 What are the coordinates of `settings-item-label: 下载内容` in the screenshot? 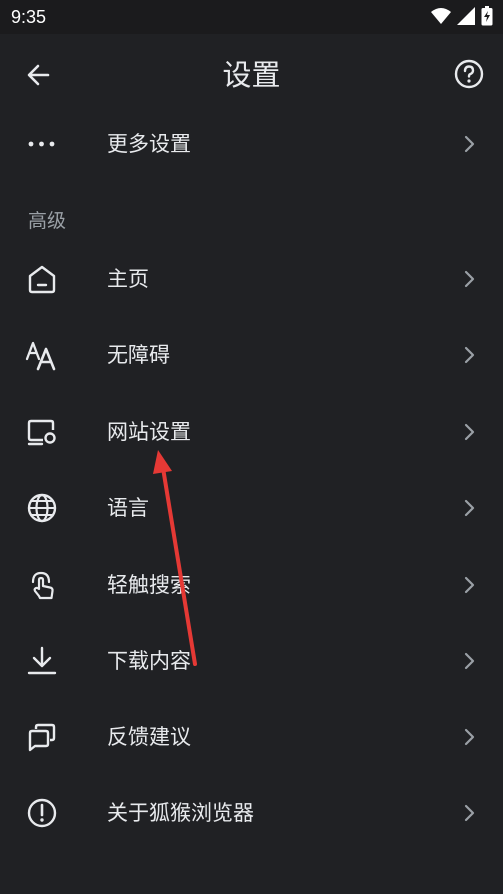 It's located at (149, 661).